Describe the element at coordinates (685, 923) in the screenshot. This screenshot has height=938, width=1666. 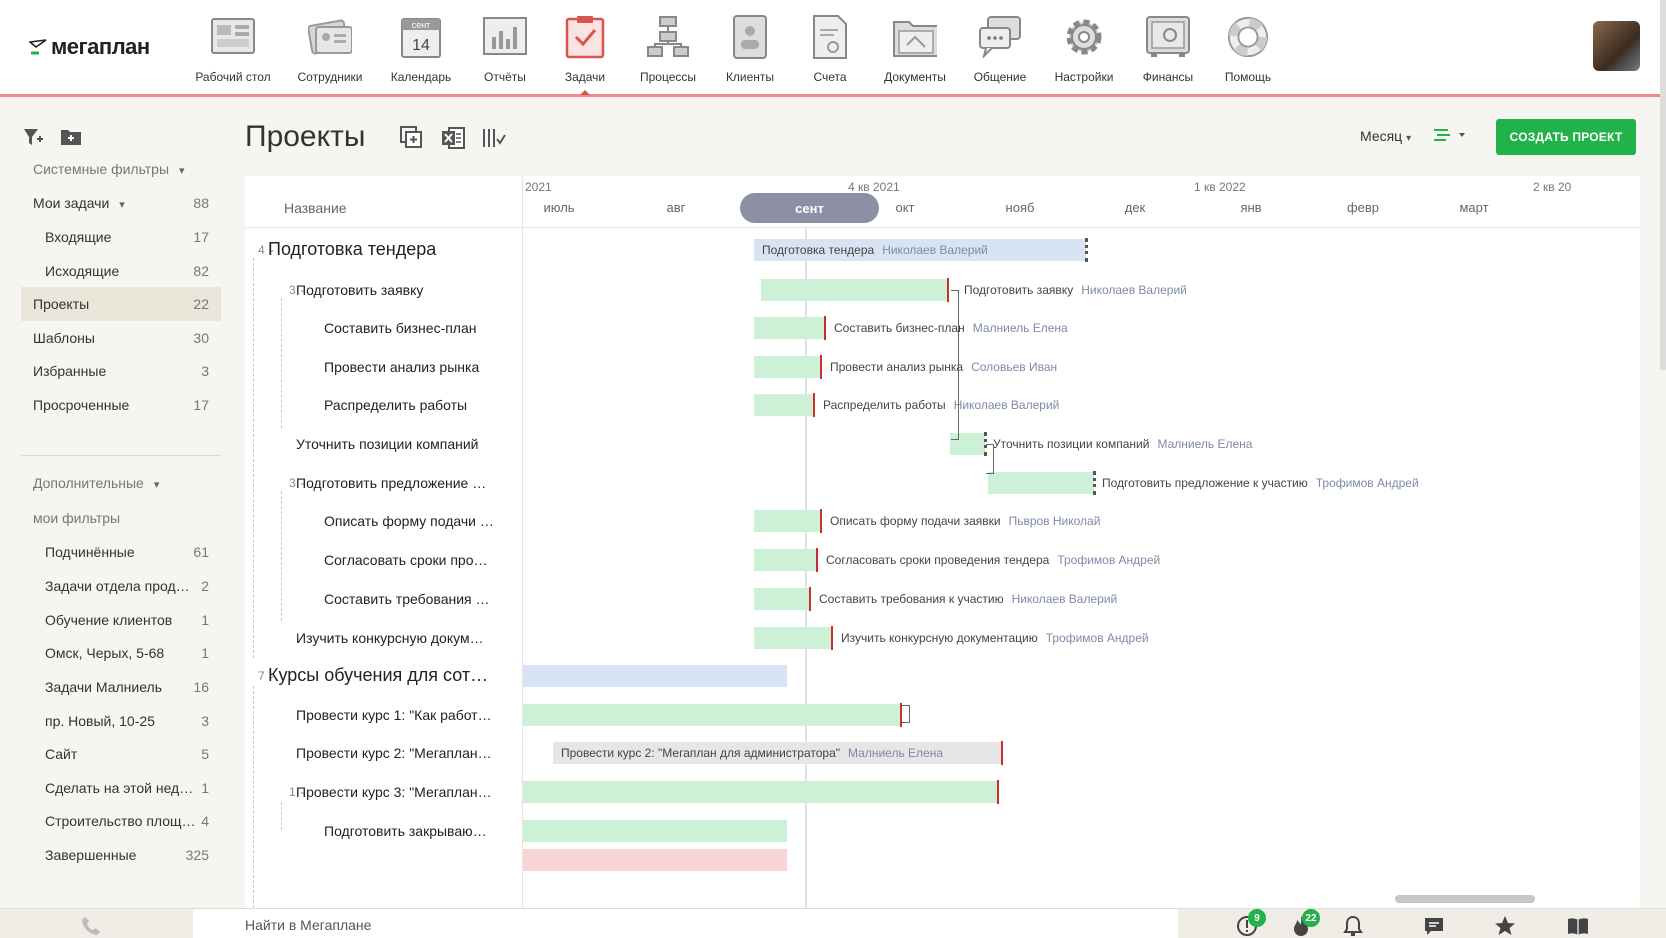
I see `global-search-input: Найти в Мегаплане` at that location.